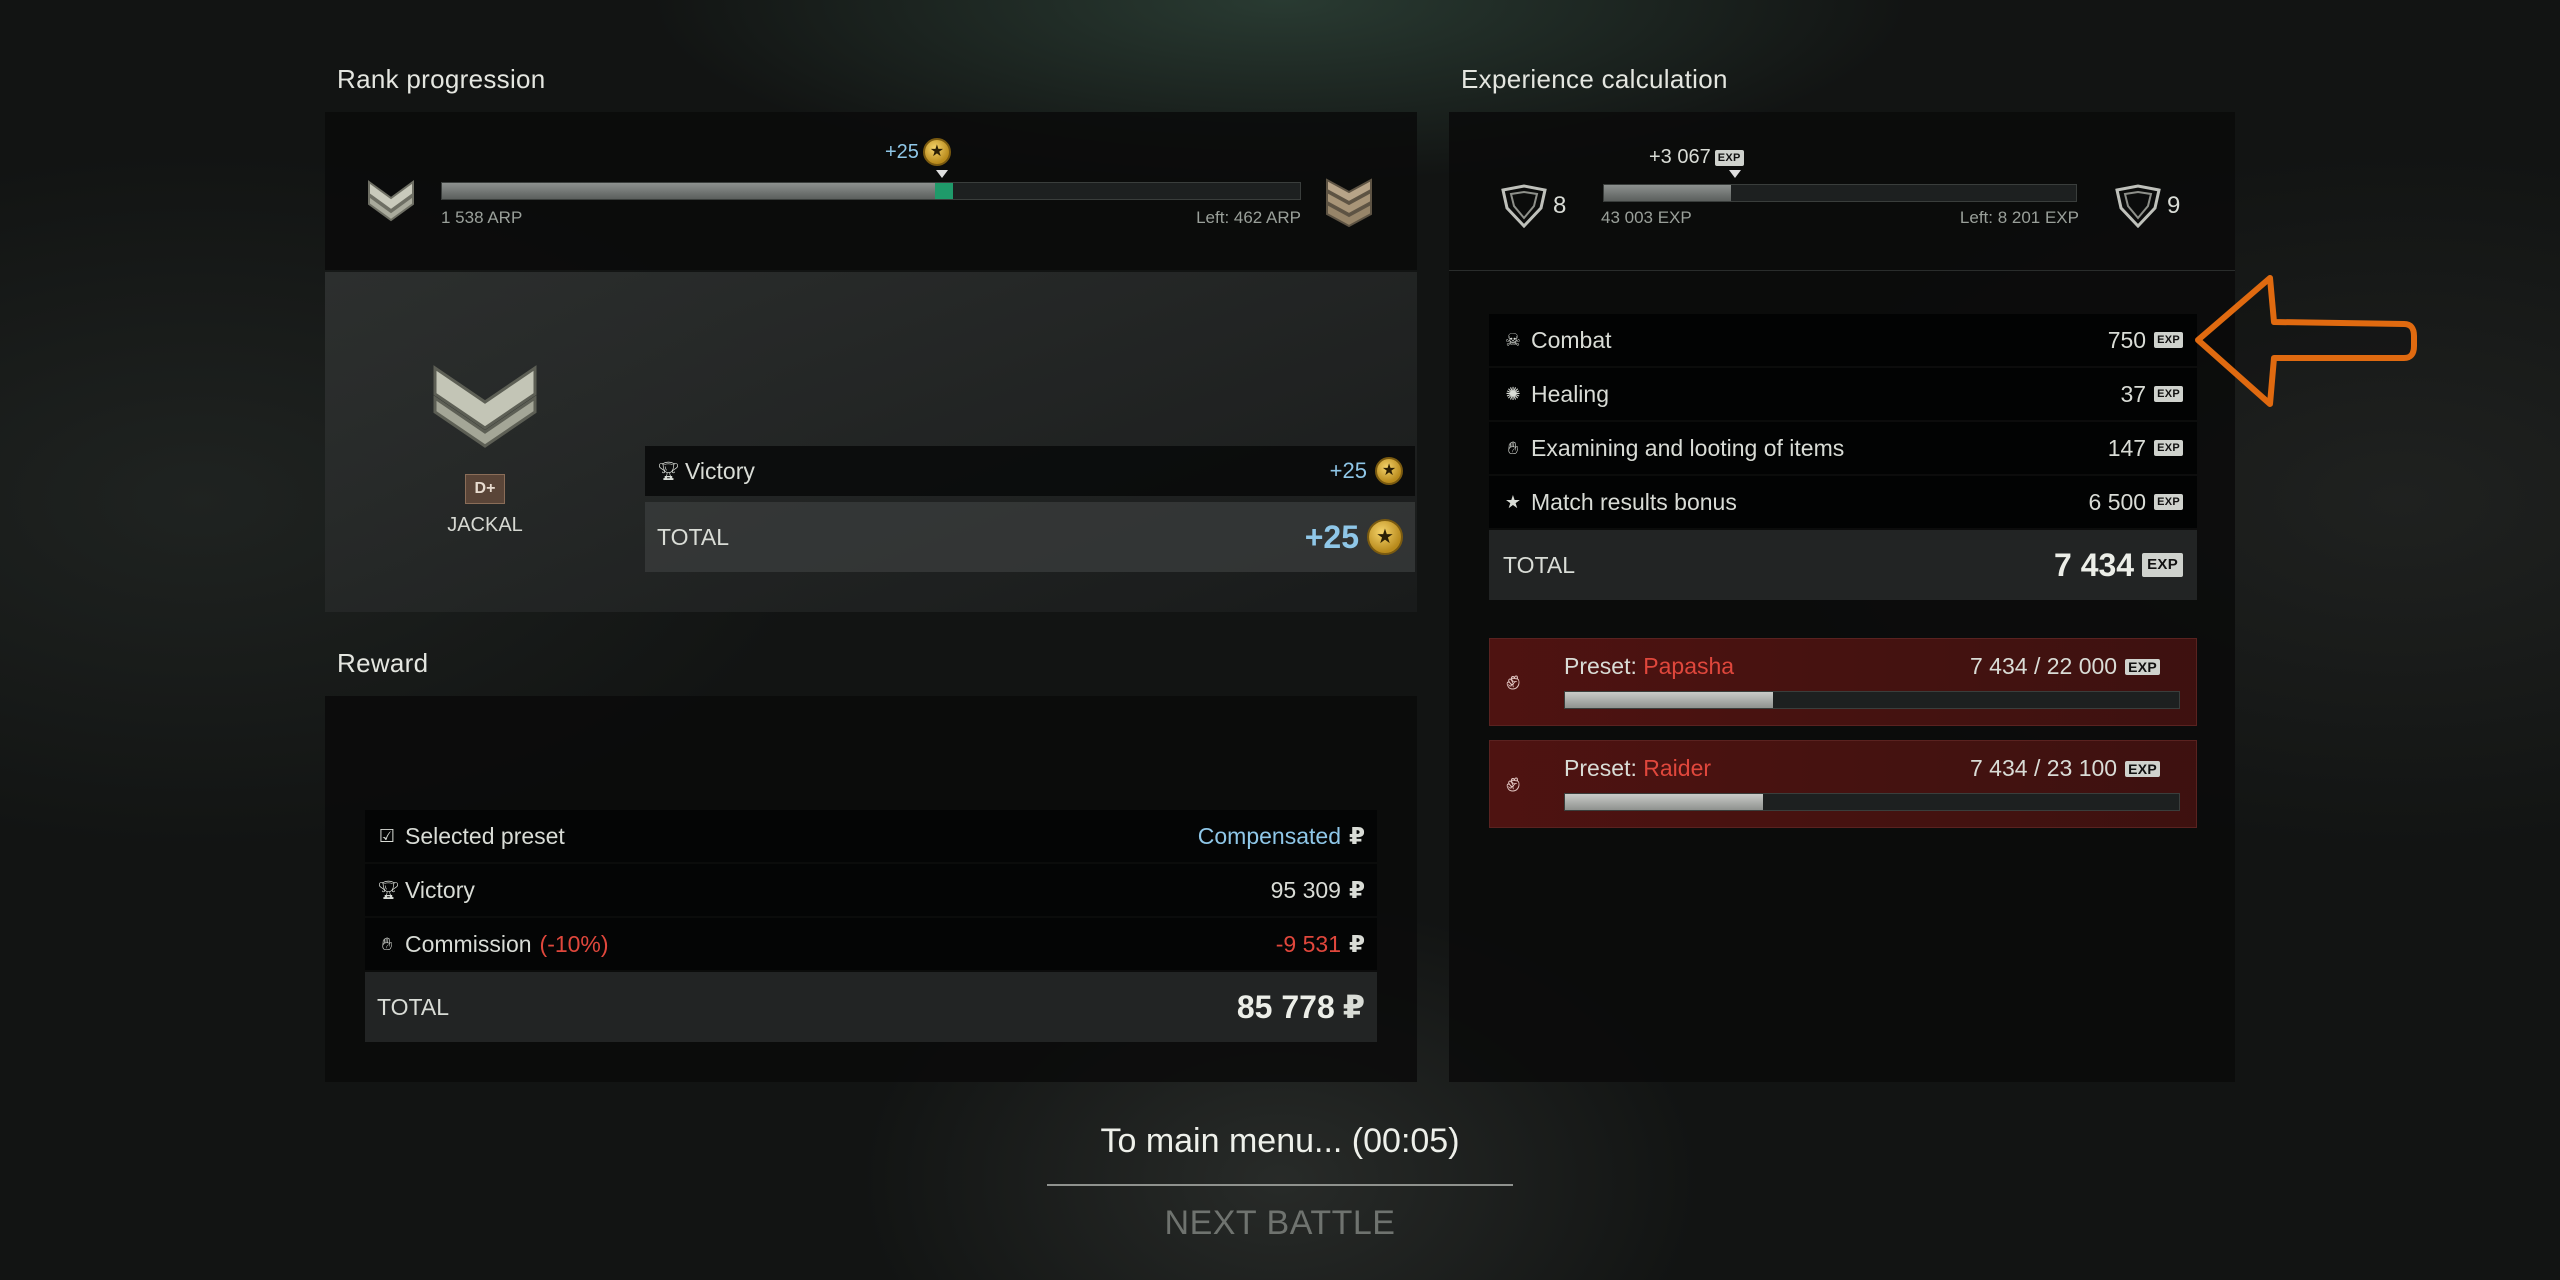 The height and width of the screenshot is (1280, 2560). I want to click on rank-progress-panel: +25 1 538 ARP Left: 462 ARP, so click(871, 191).